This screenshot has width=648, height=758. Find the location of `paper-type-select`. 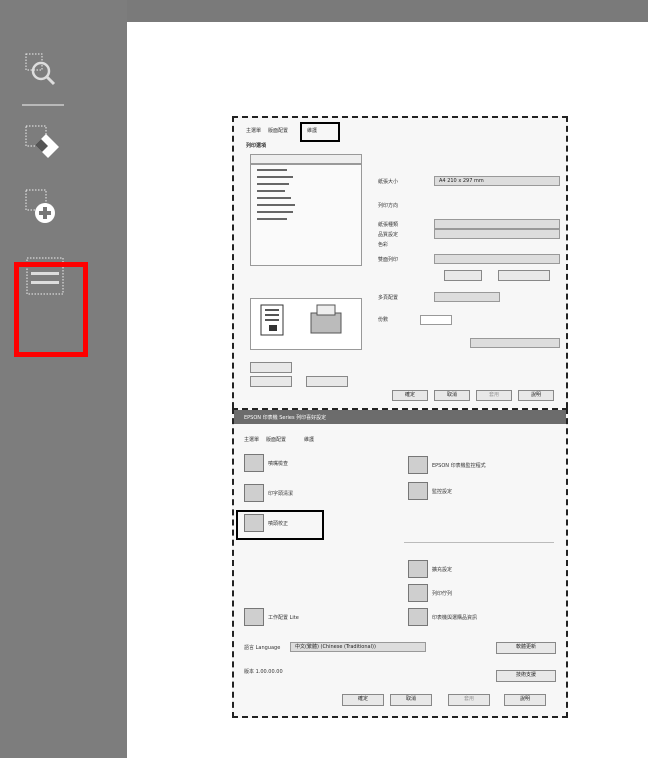

paper-type-select is located at coordinates (497, 224).